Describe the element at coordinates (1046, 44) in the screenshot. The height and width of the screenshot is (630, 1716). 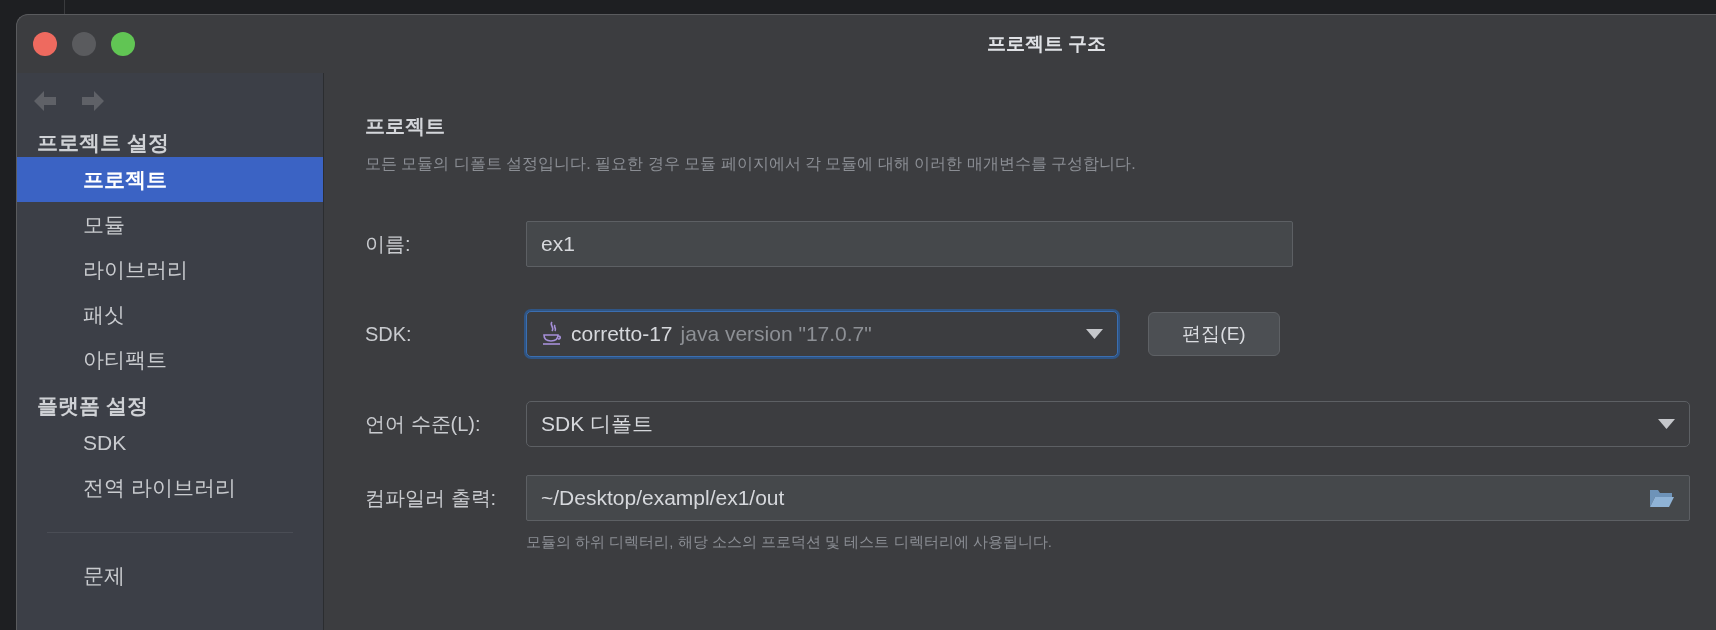
I see `window-title: 프로젝트 구조` at that location.